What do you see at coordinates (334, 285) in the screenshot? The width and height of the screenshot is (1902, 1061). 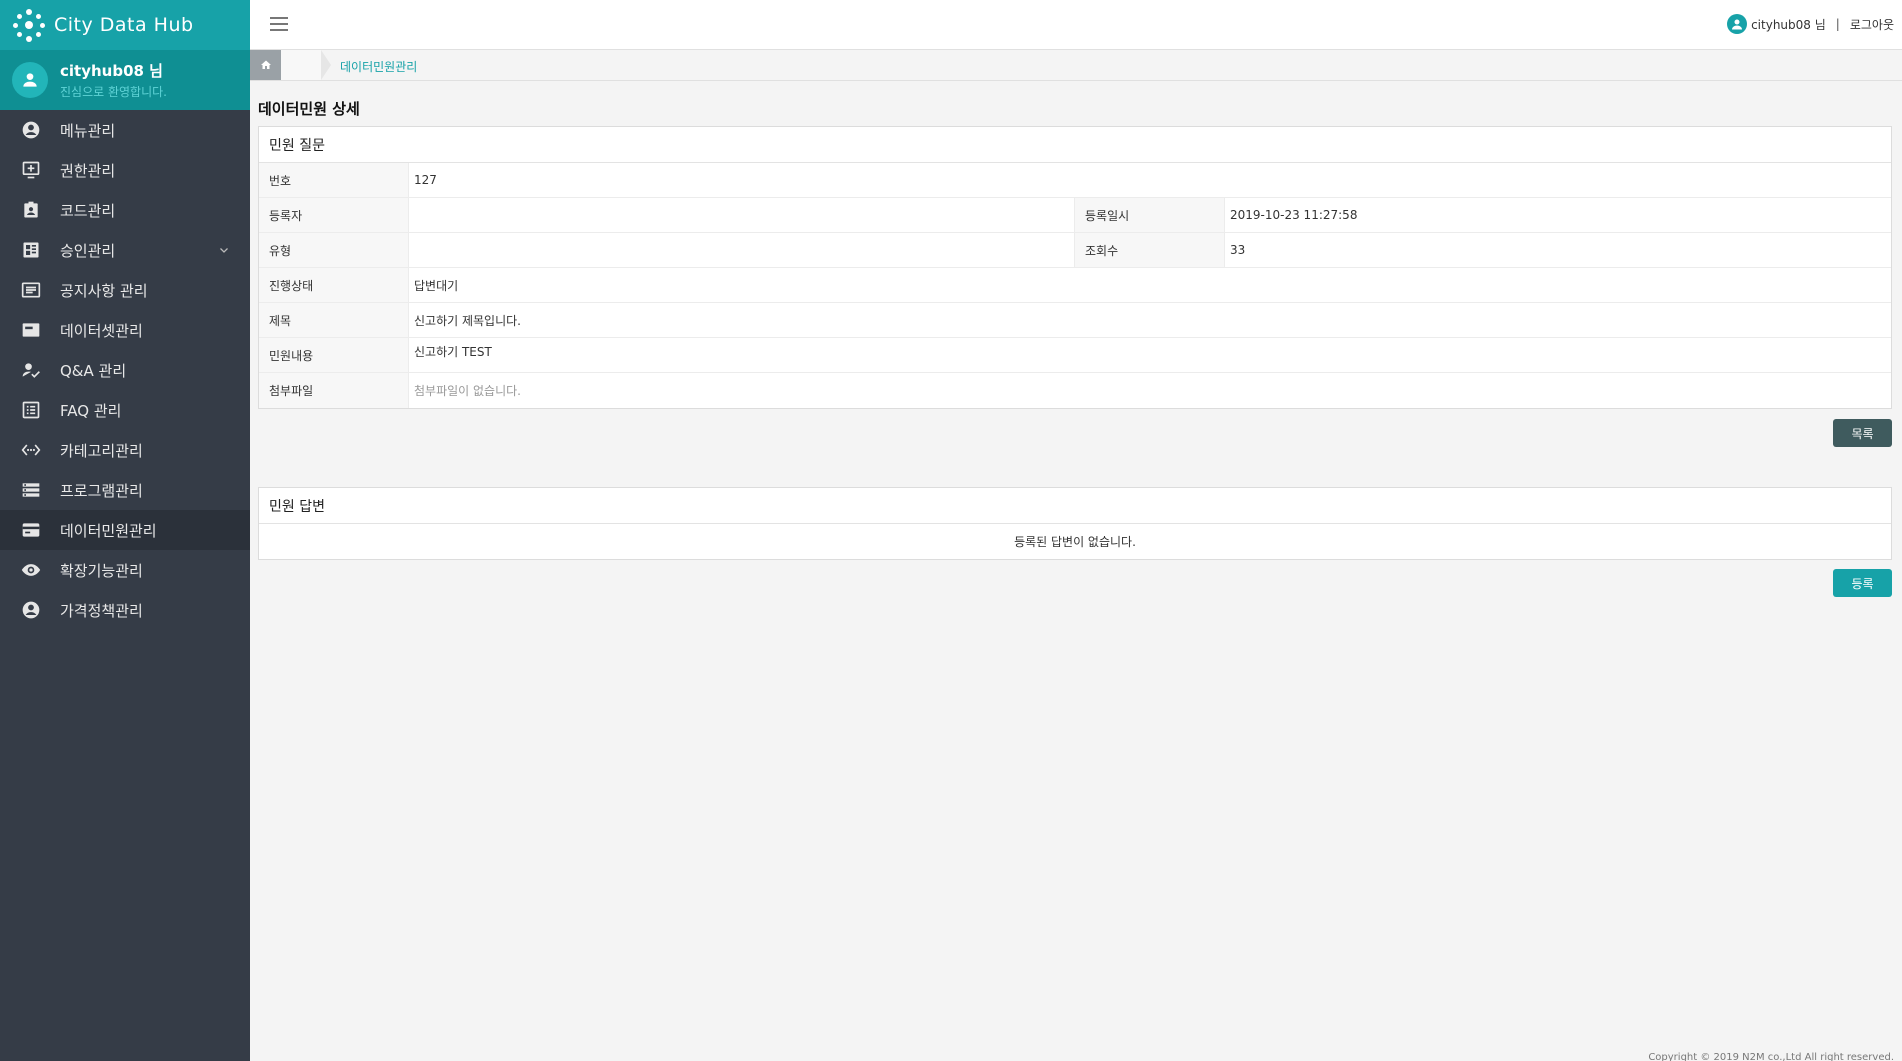 I see `status-label: 진행상태` at bounding box center [334, 285].